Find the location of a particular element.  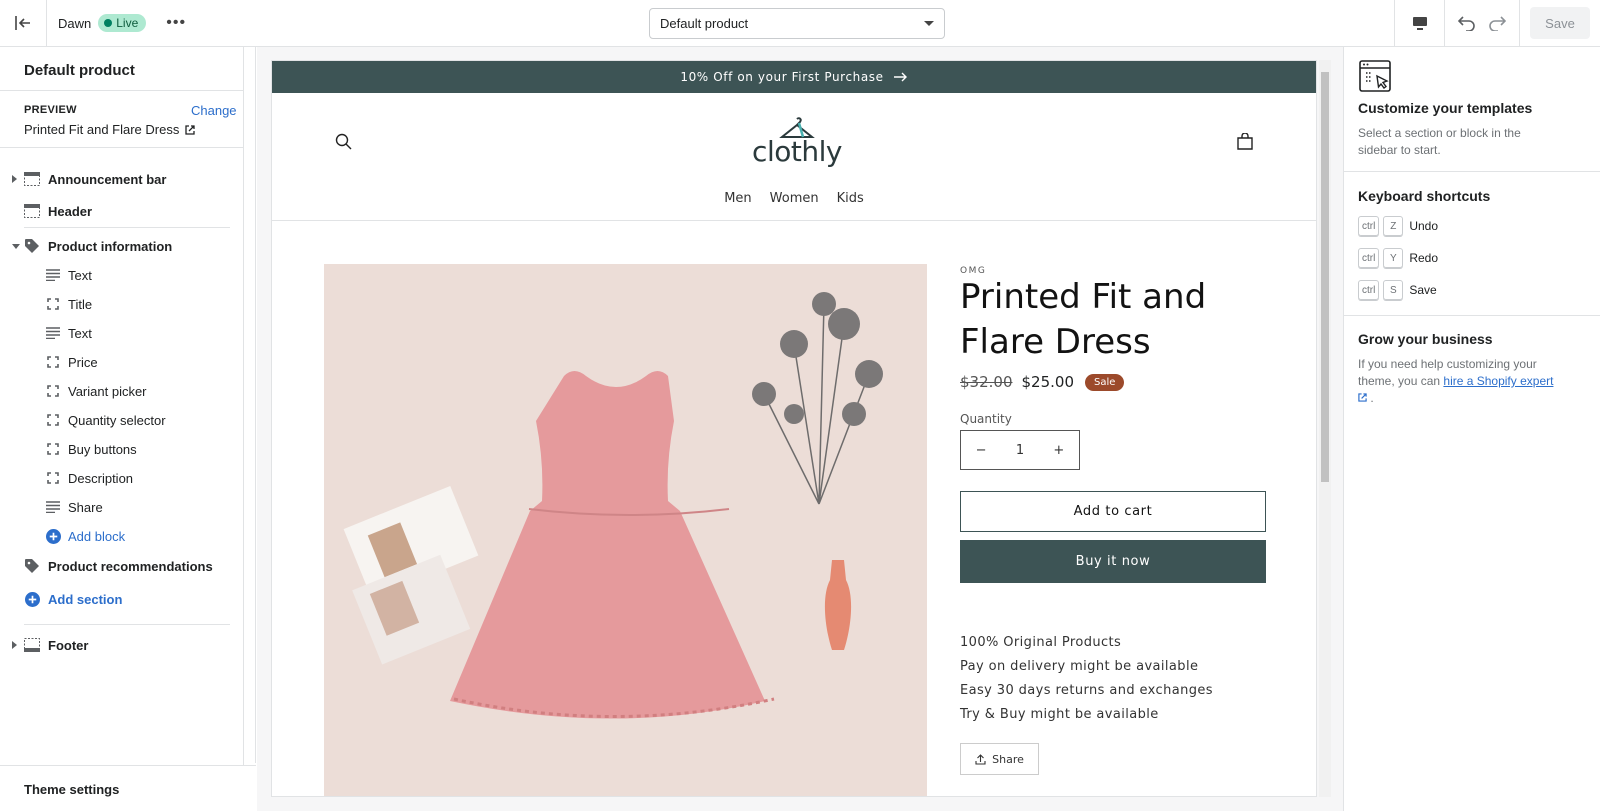

decrease-button: − is located at coordinates (981, 450).